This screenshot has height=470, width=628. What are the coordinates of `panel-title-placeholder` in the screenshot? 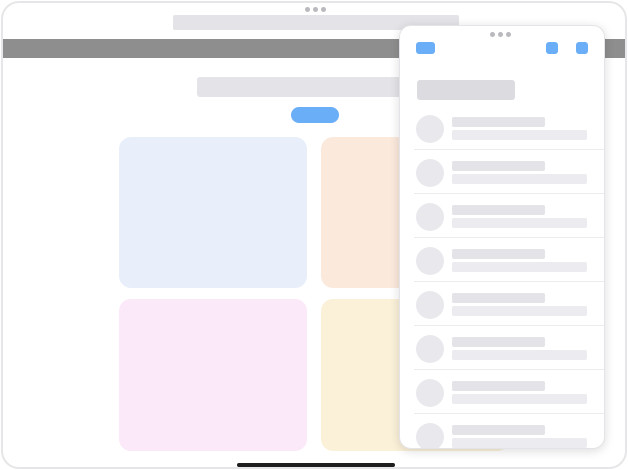 It's located at (466, 90).